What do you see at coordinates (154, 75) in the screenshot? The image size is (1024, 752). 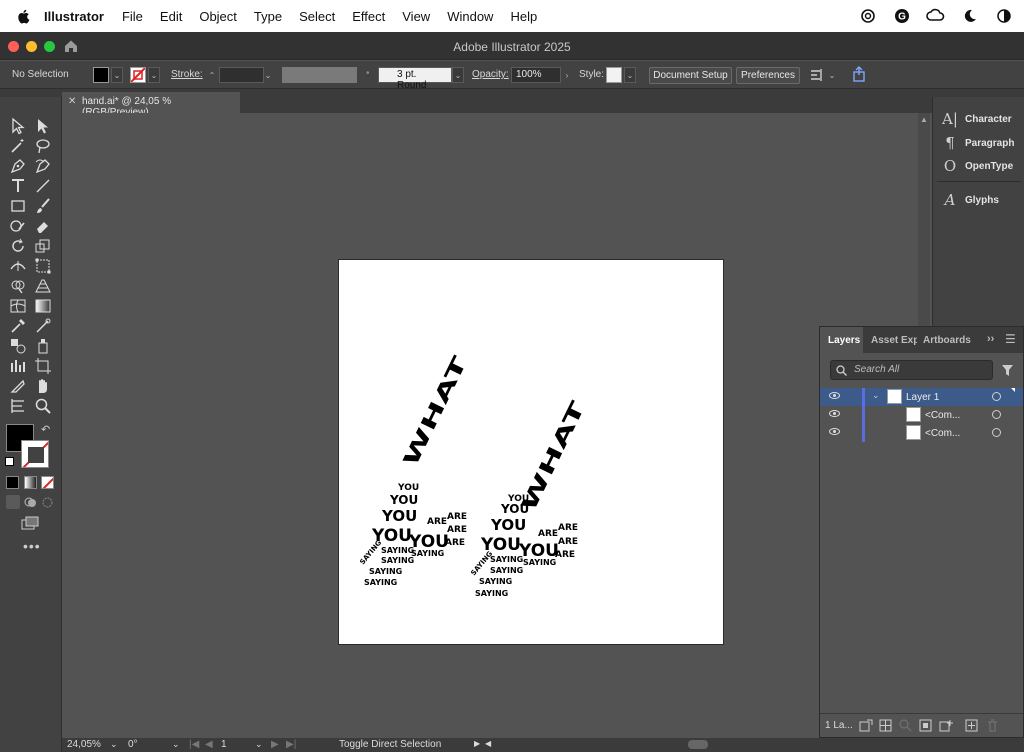 I see `stroke-dropdown: ⌄` at bounding box center [154, 75].